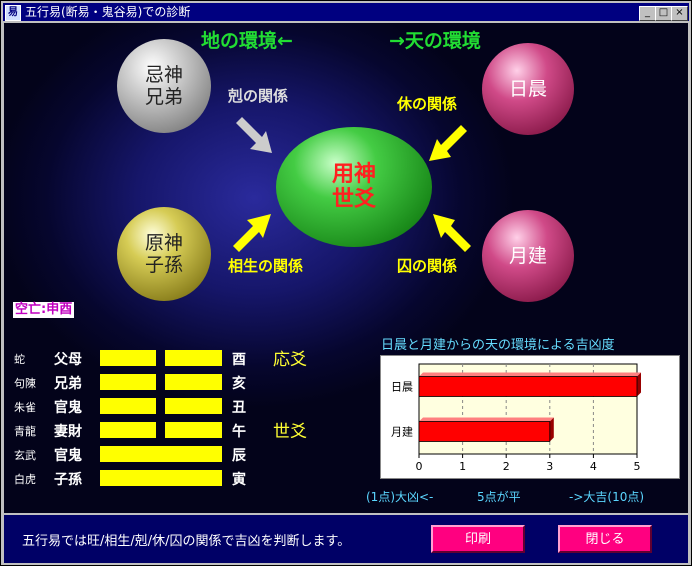  Describe the element at coordinates (239, 432) in the screenshot. I see `earthly-branch-label: 午` at that location.